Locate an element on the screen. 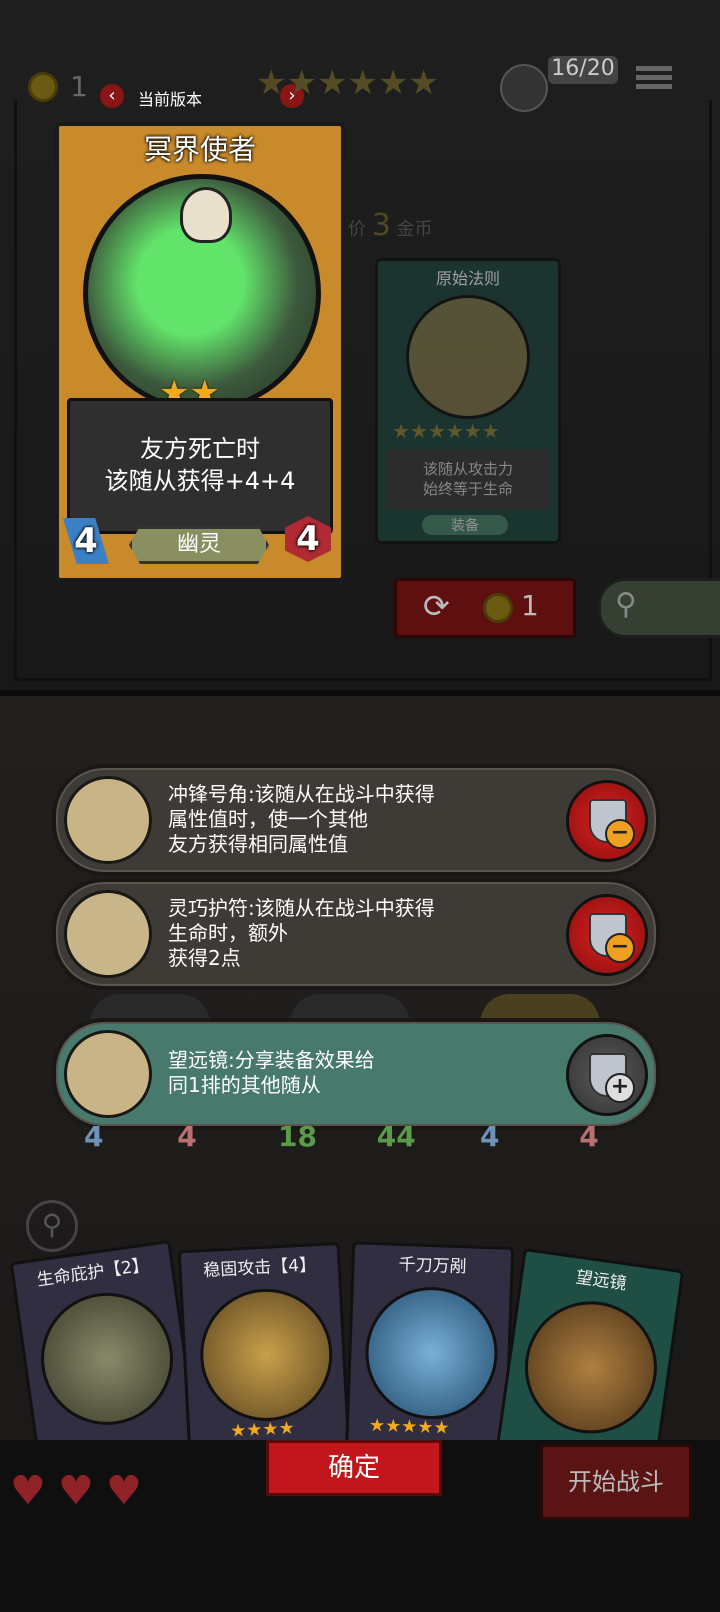 Image resolution: width=720 pixels, height=1612 pixels. card2-desc-line2: 始终等于生命 is located at coordinates (467, 489).